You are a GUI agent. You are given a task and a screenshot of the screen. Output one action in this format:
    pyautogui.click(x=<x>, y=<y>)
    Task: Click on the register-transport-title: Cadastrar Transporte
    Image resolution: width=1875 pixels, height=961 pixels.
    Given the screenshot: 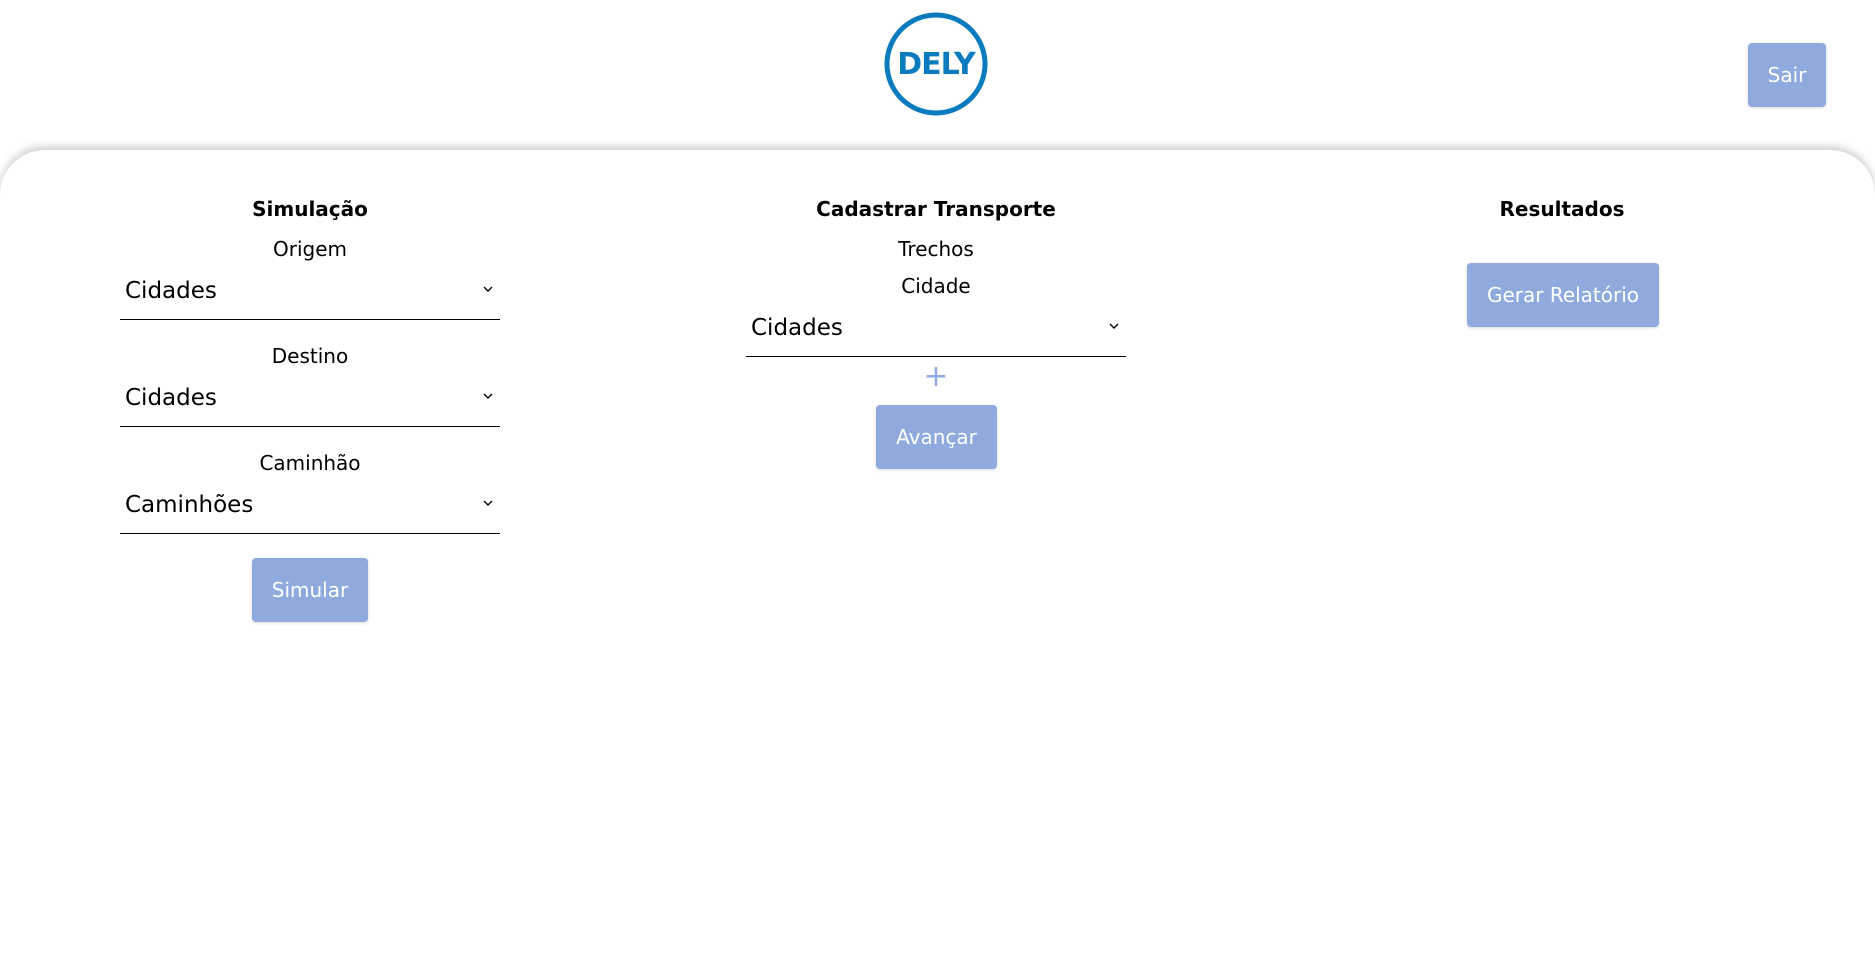 What is the action you would take?
    pyautogui.click(x=936, y=209)
    